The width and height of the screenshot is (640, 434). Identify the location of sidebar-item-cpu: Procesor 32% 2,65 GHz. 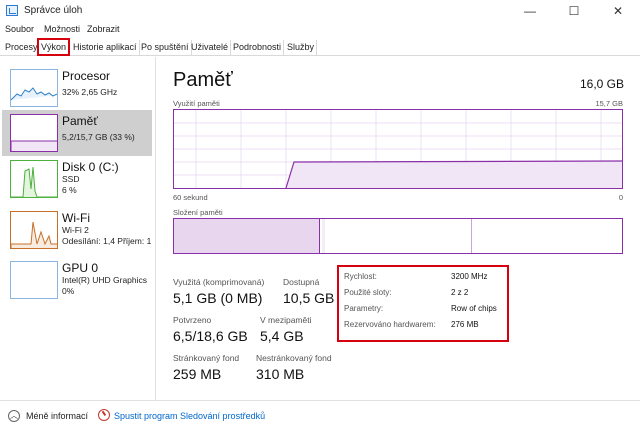
(77, 88).